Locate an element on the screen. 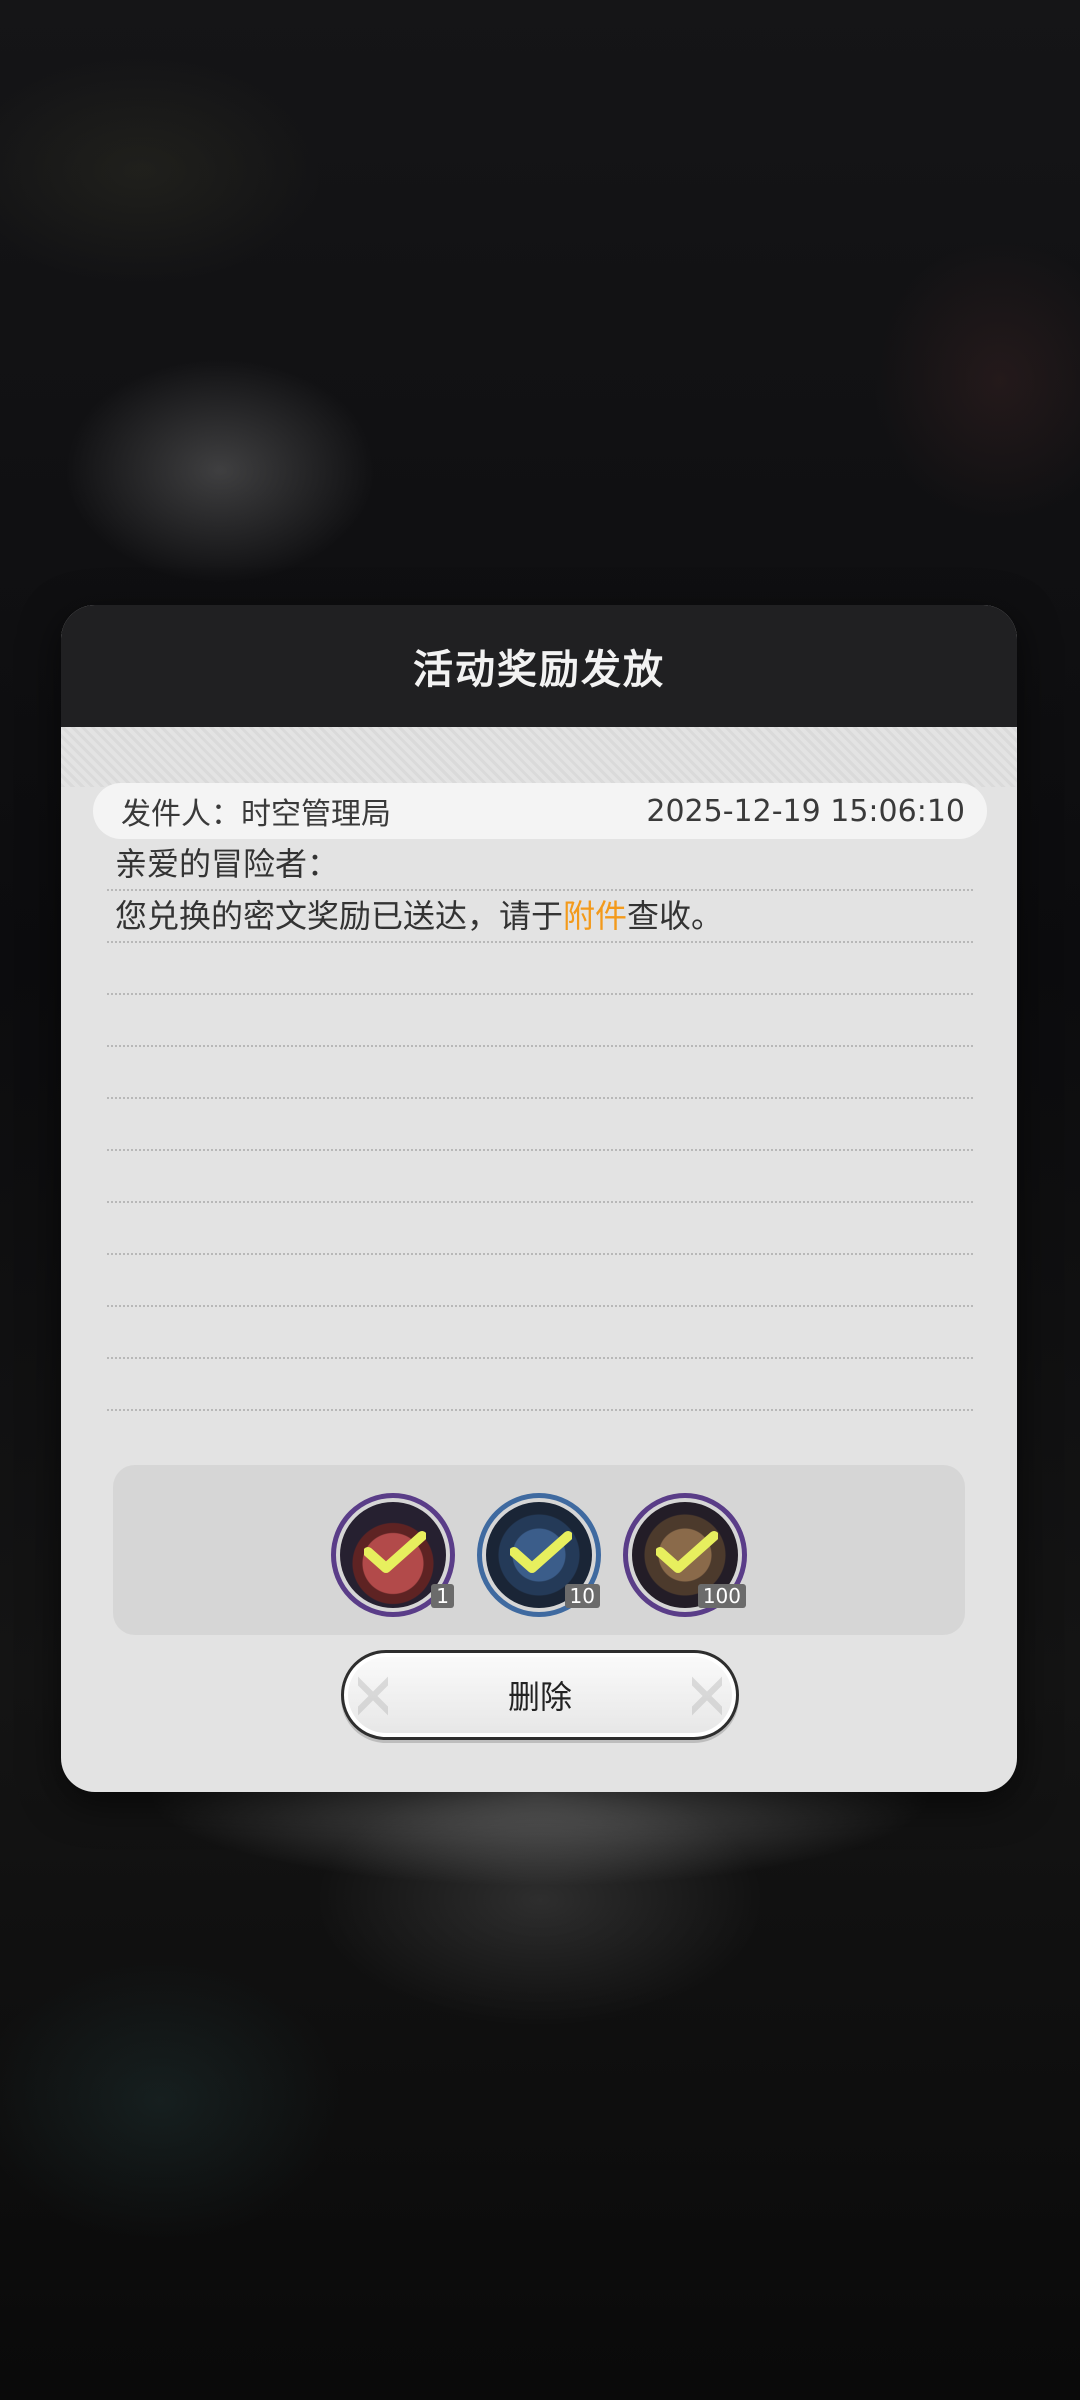  item-quantity: 10 is located at coordinates (582, 1596).